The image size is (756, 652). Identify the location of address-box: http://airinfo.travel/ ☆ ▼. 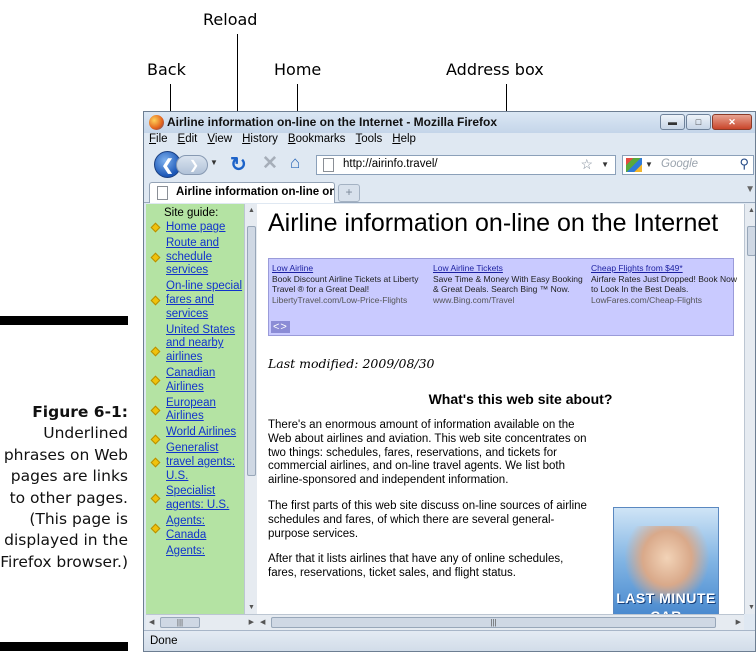
(466, 165).